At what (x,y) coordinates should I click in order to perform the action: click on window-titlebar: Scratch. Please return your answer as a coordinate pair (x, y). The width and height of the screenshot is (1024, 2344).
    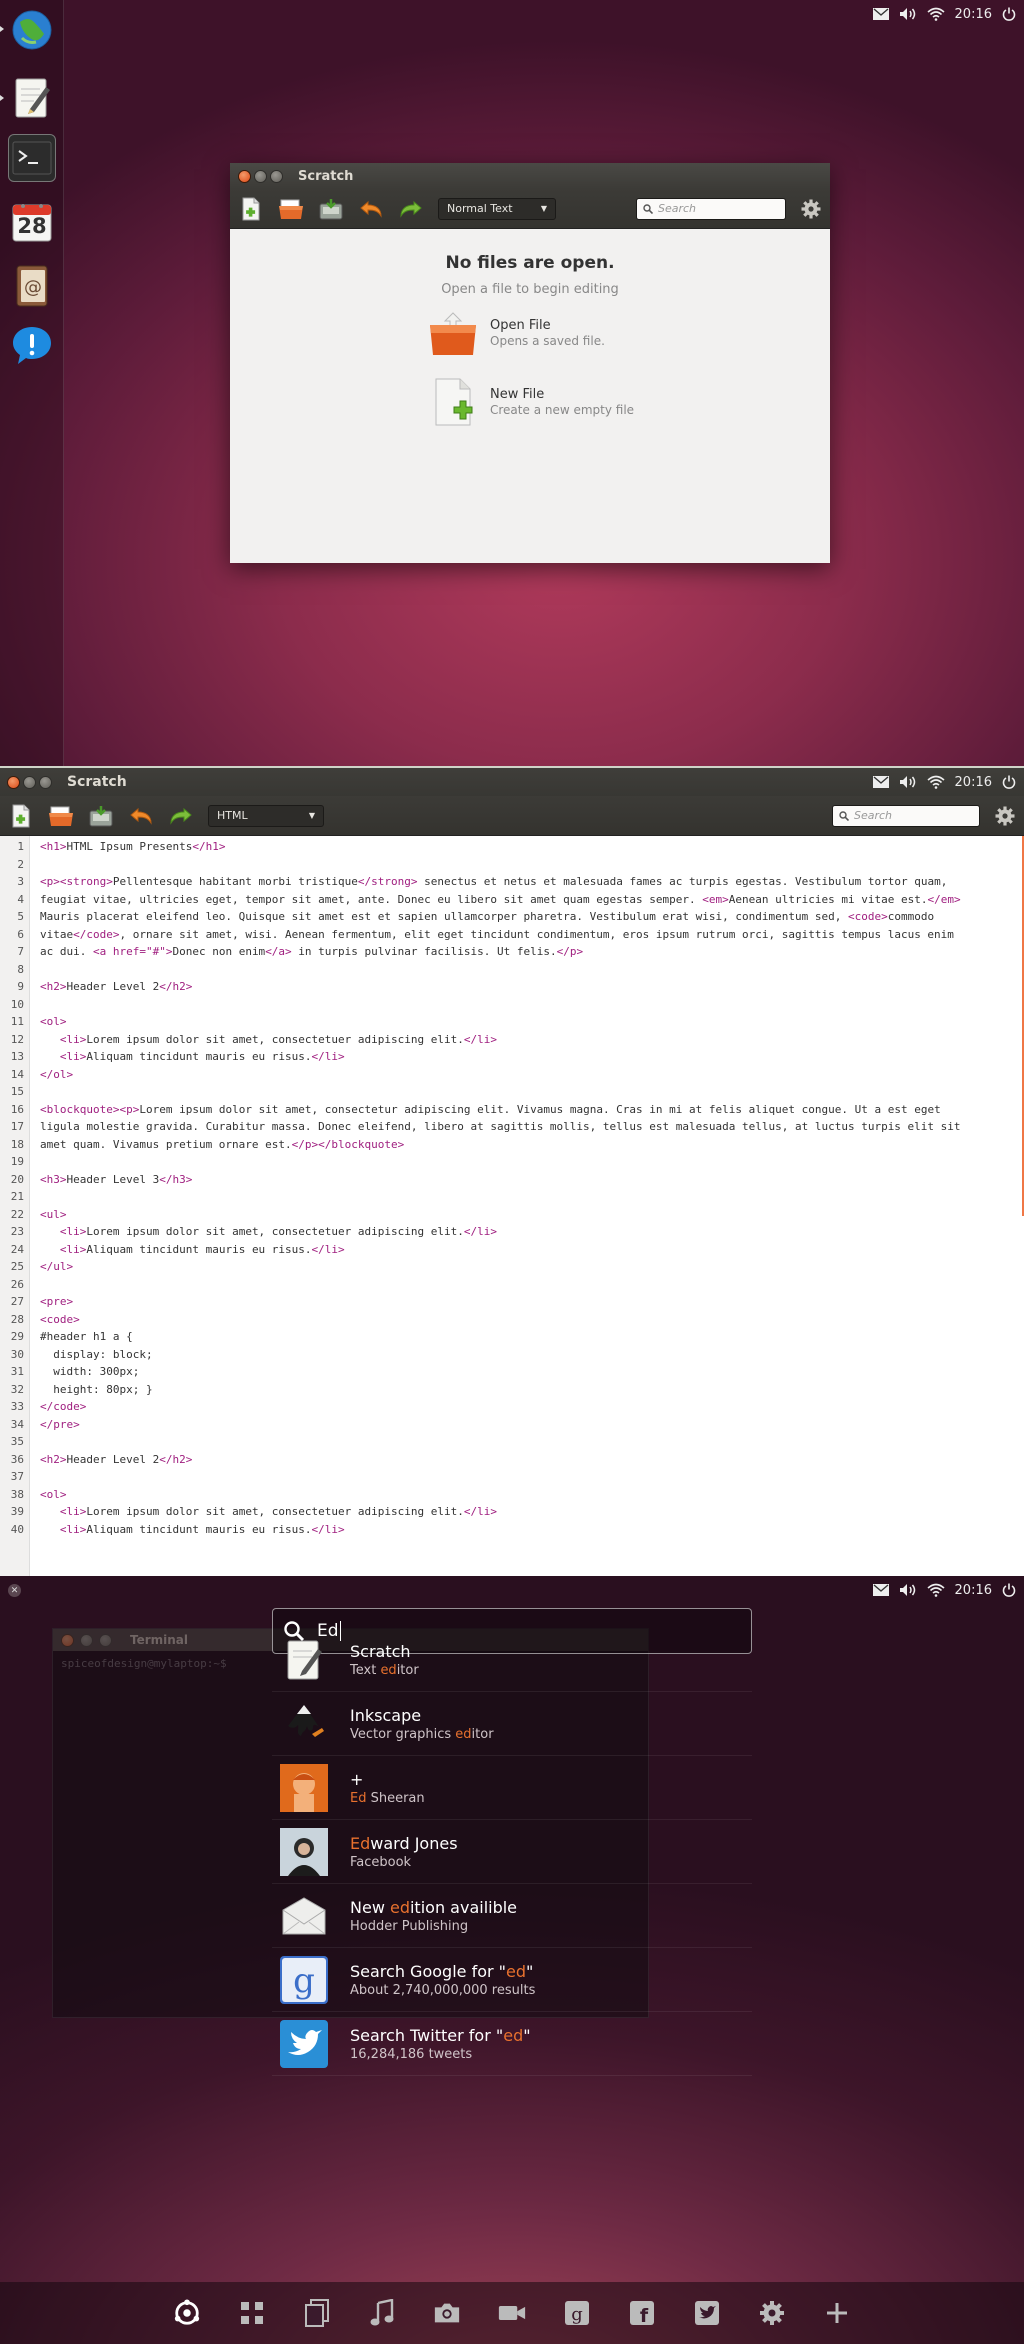
    Looking at the image, I should click on (530, 176).